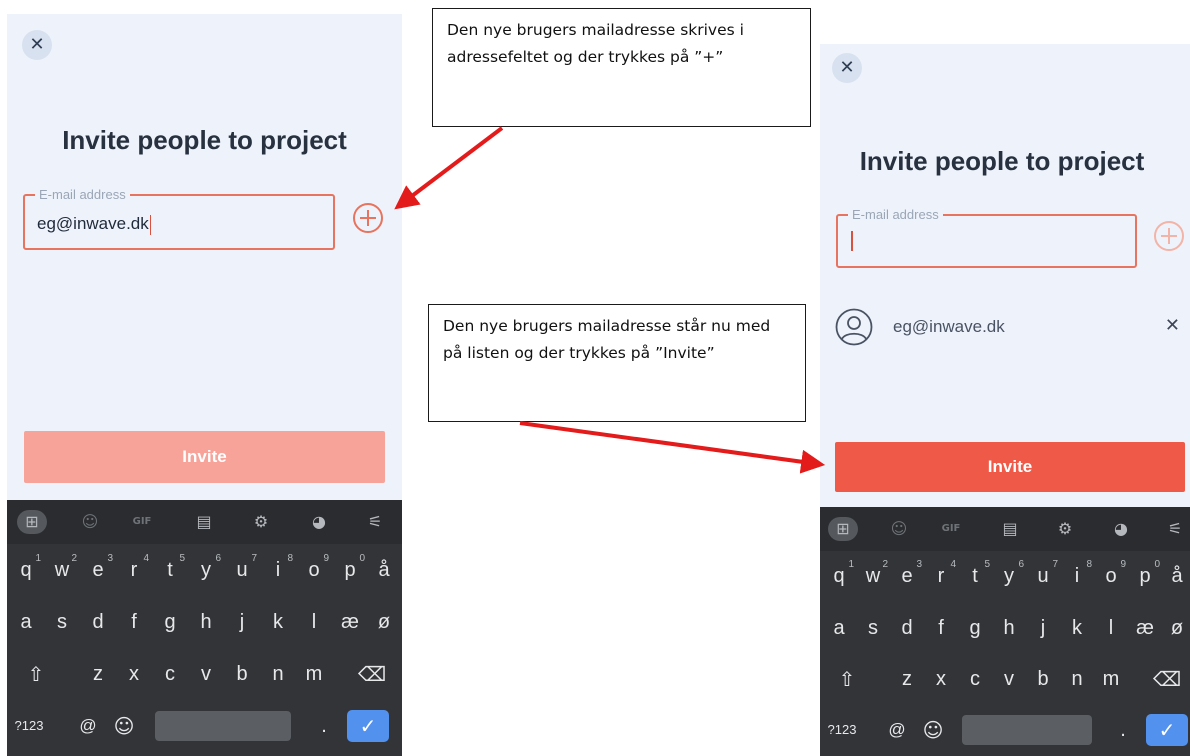  I want to click on user-avatar-icon, so click(854, 327).